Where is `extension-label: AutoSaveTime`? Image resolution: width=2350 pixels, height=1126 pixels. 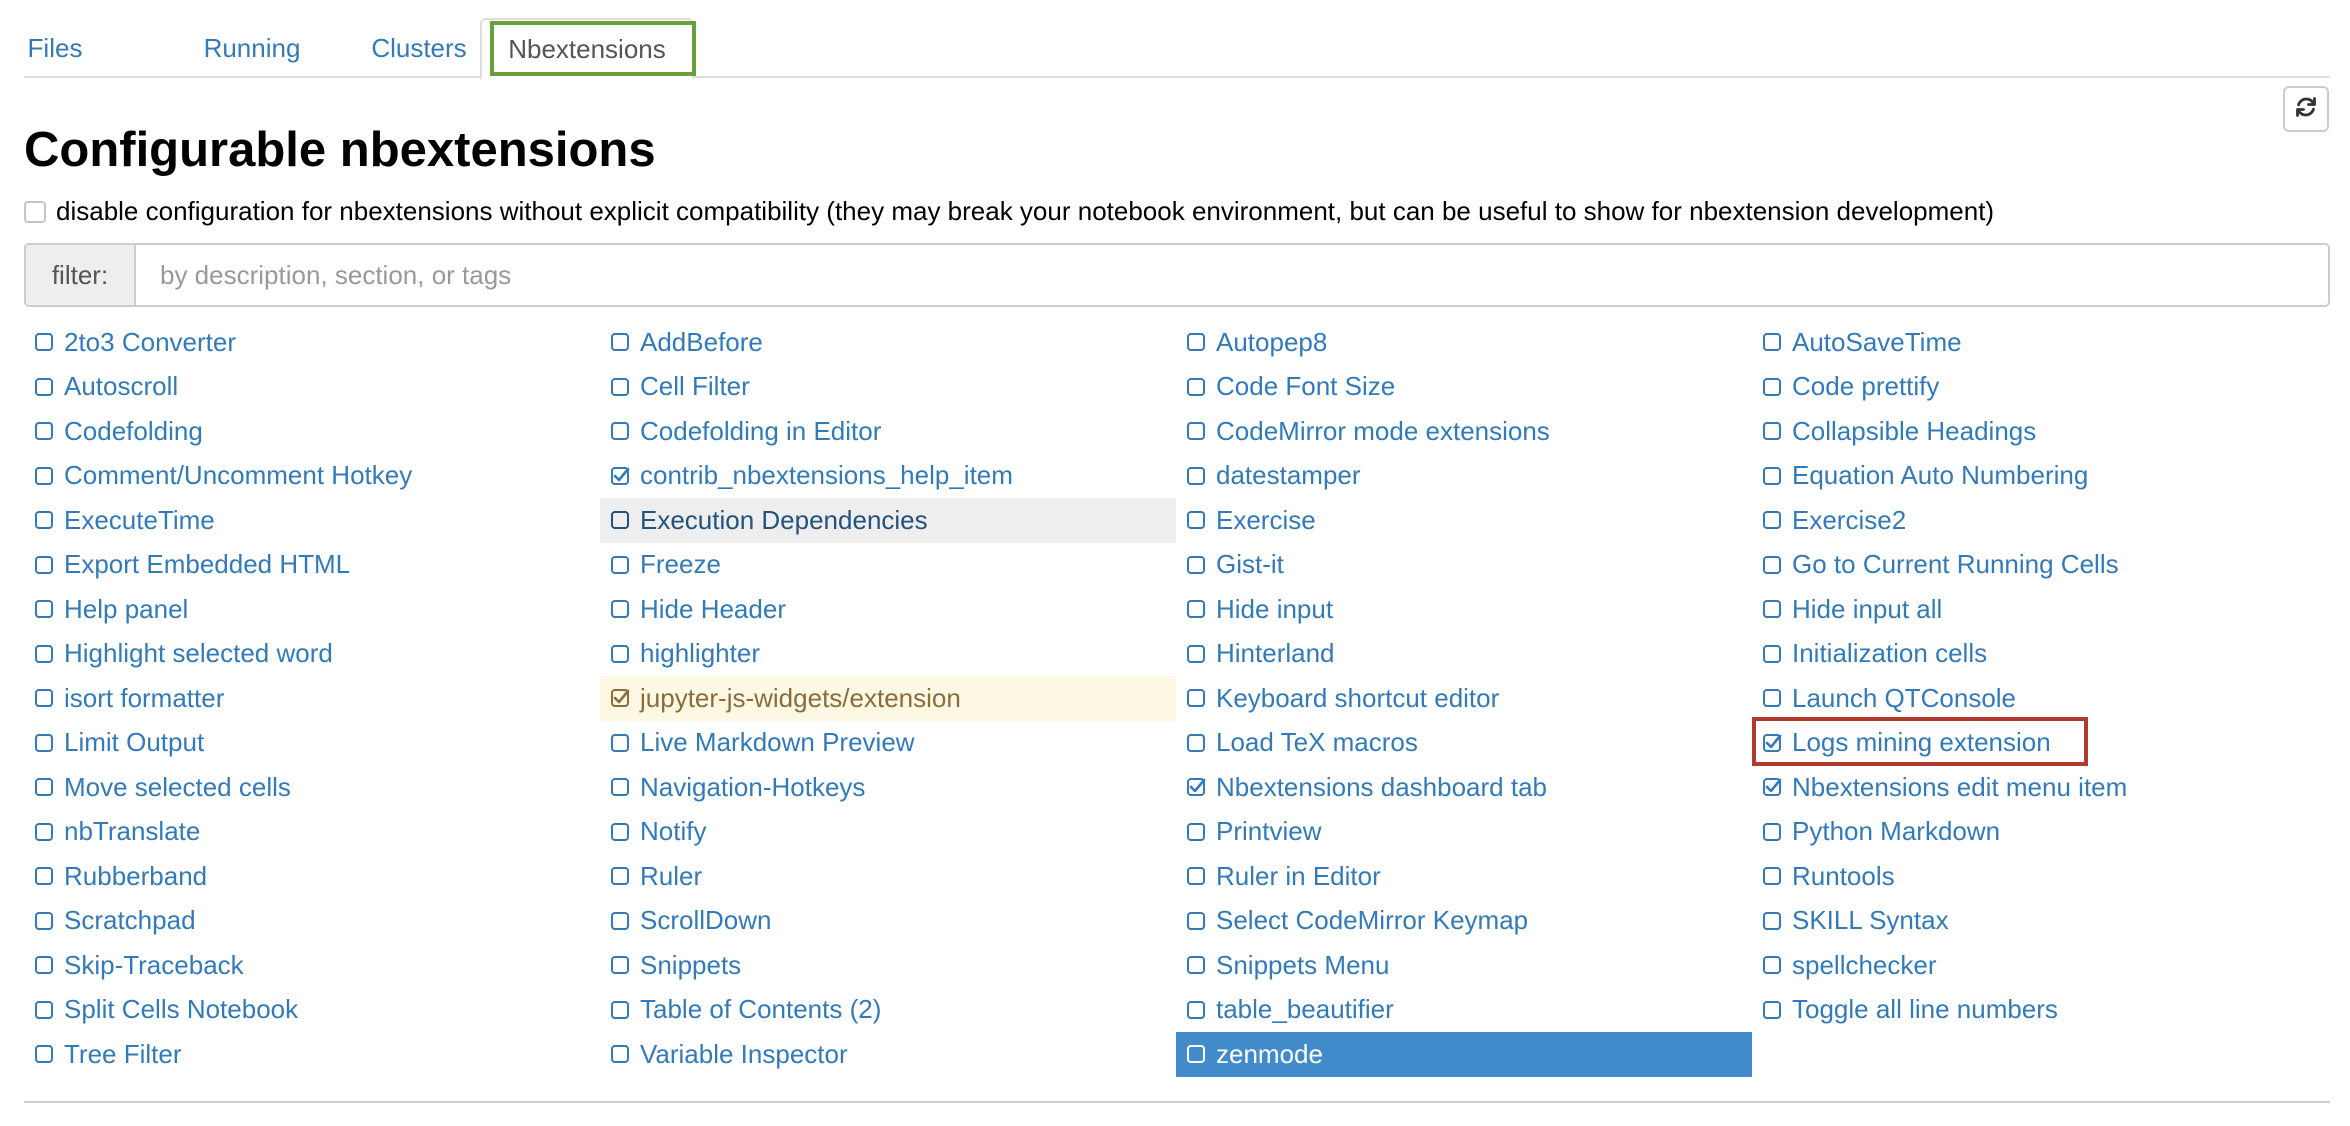
extension-label: AutoSaveTime is located at coordinates (1877, 341).